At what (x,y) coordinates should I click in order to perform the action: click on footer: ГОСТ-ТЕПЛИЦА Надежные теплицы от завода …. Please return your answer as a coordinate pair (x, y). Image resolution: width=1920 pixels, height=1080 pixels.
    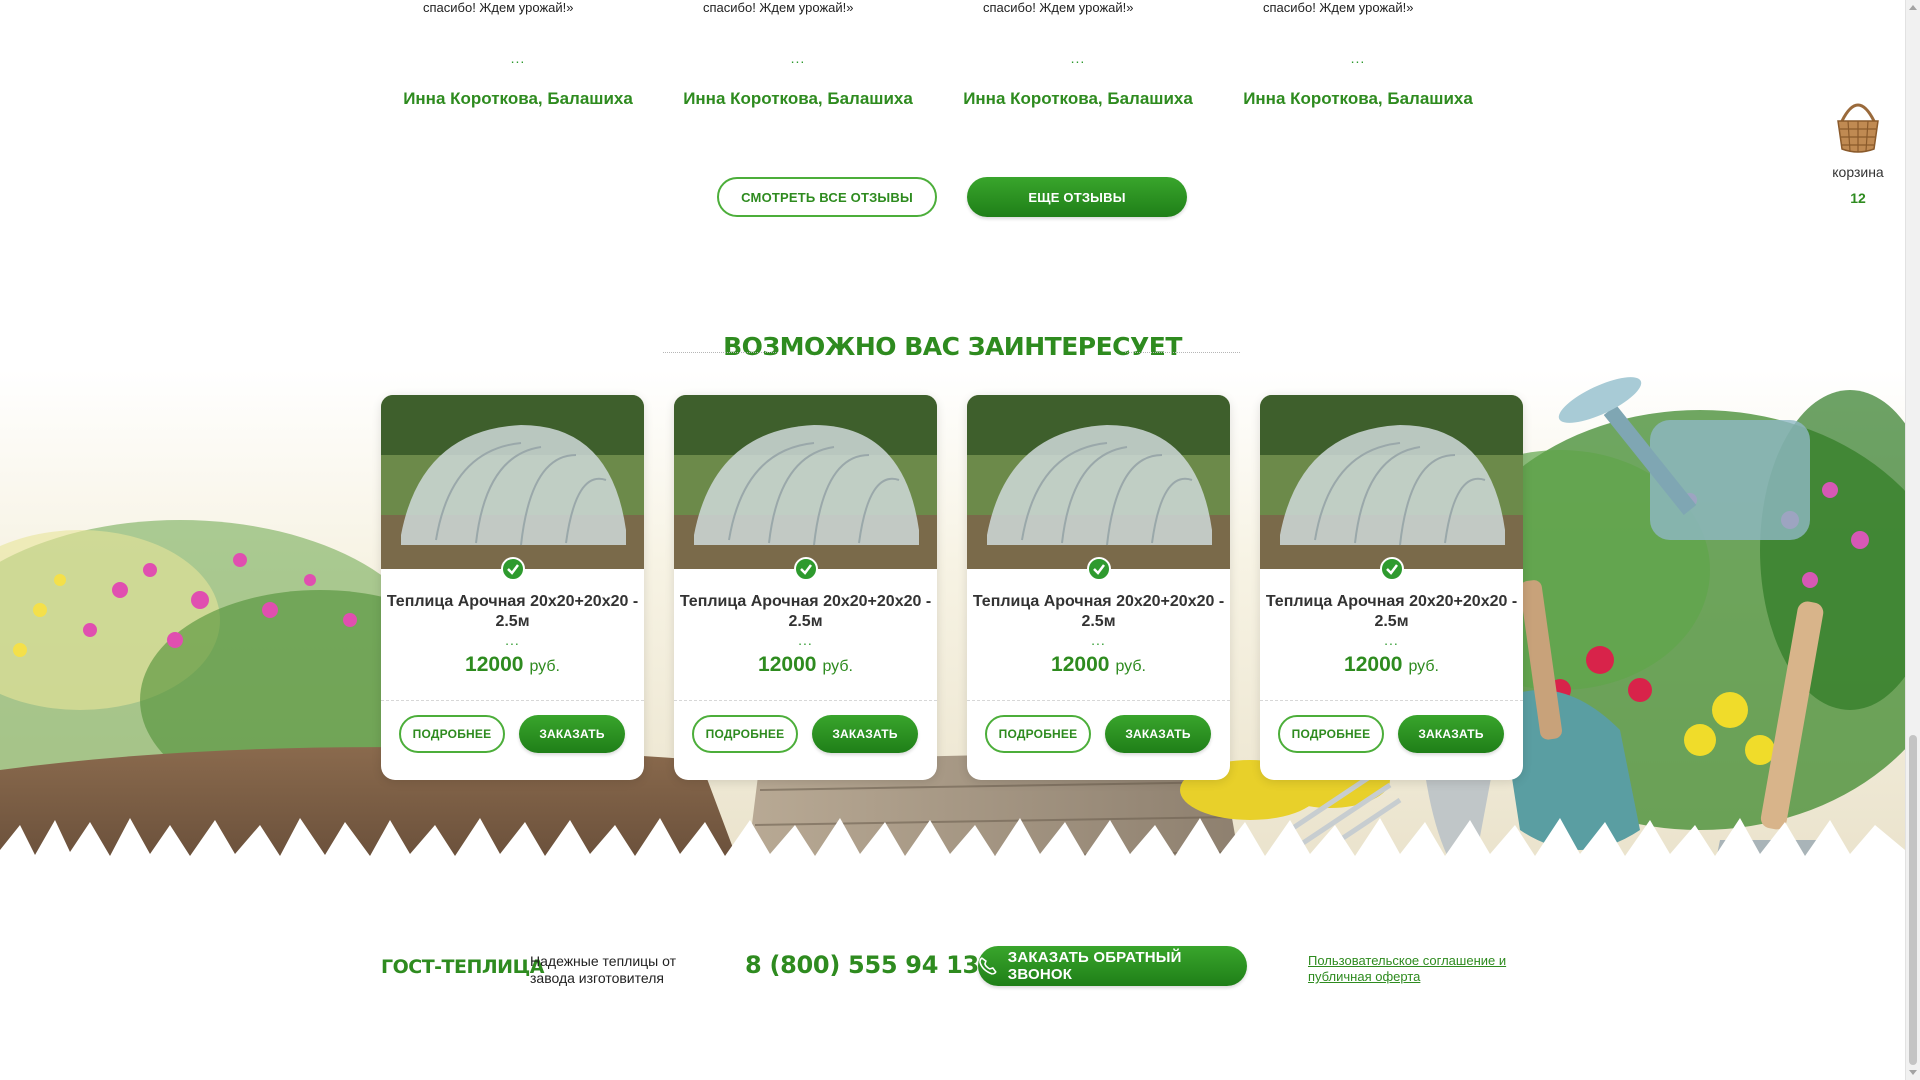
    Looking at the image, I should click on (952, 1010).